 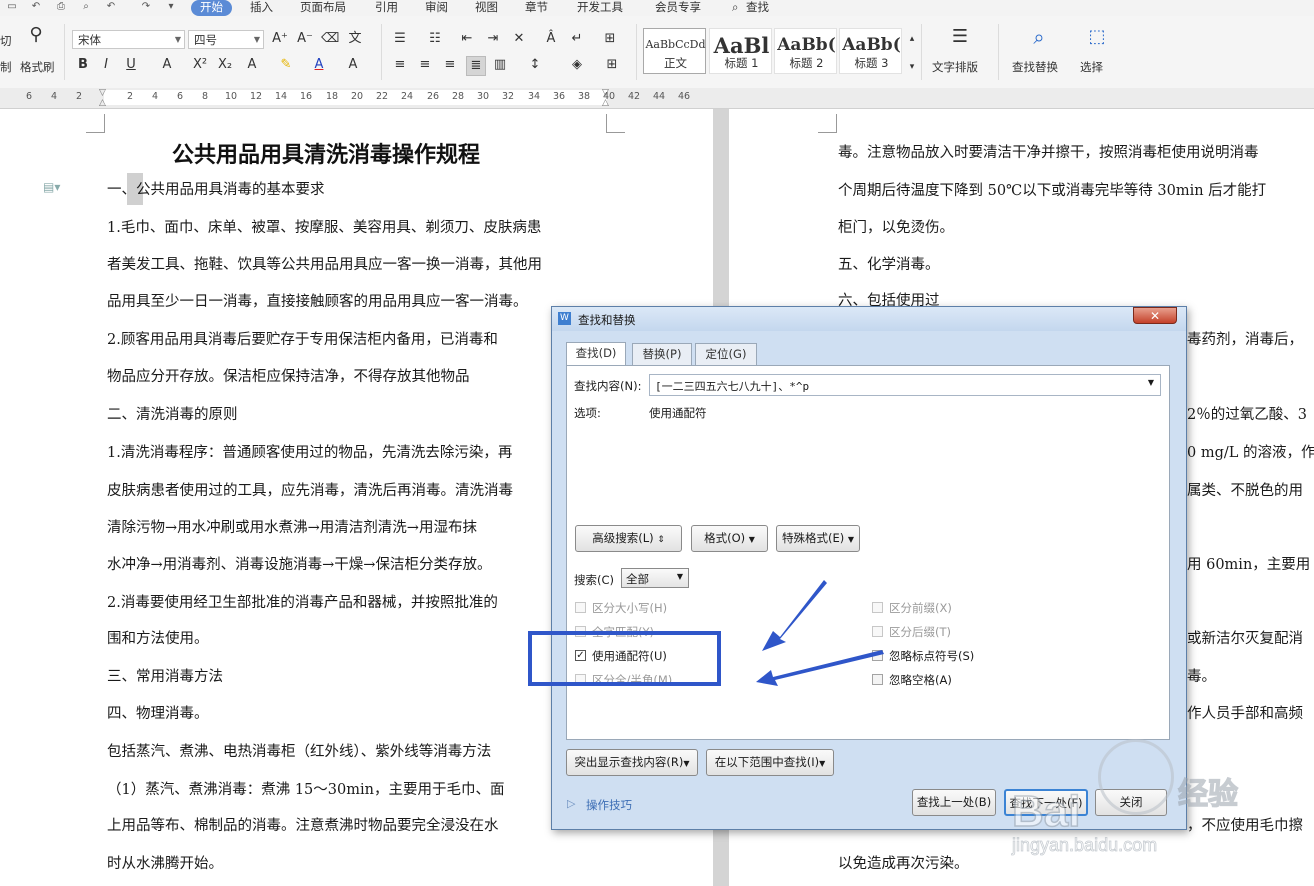 I want to click on find-previous-button: 查找上一处(B), so click(x=954, y=802).